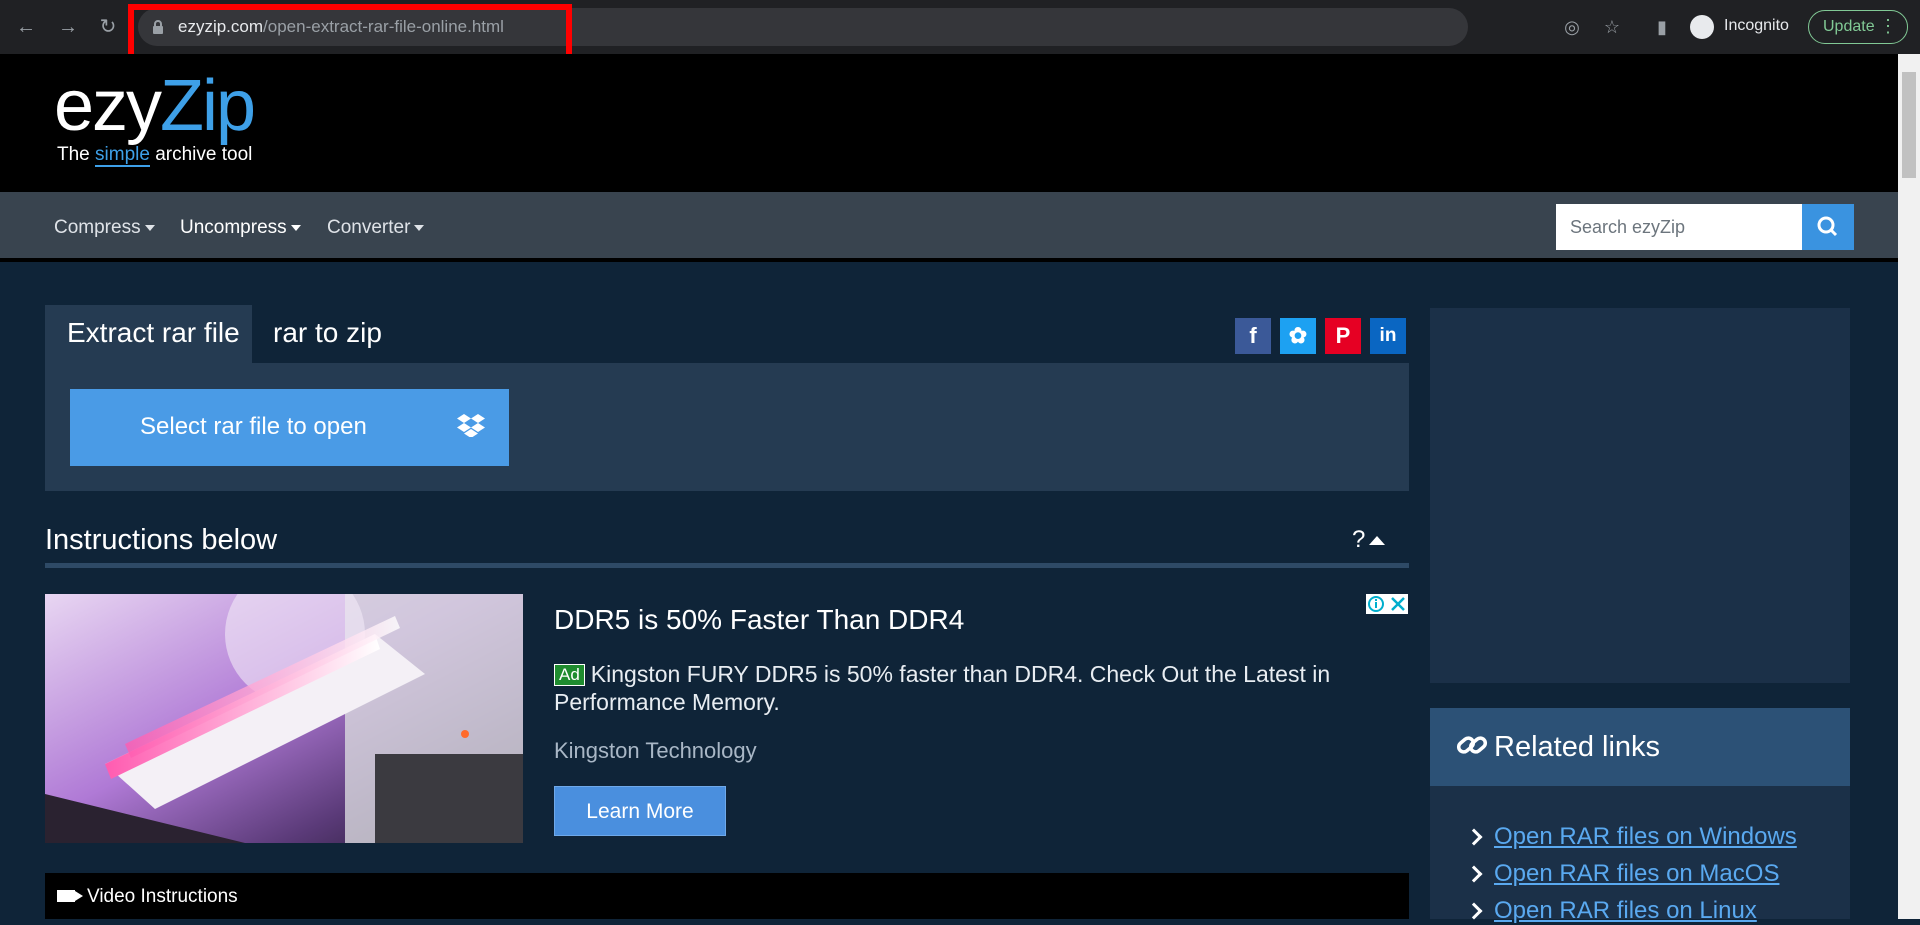  I want to click on side-panel-icon: ▮, so click(1662, 27).